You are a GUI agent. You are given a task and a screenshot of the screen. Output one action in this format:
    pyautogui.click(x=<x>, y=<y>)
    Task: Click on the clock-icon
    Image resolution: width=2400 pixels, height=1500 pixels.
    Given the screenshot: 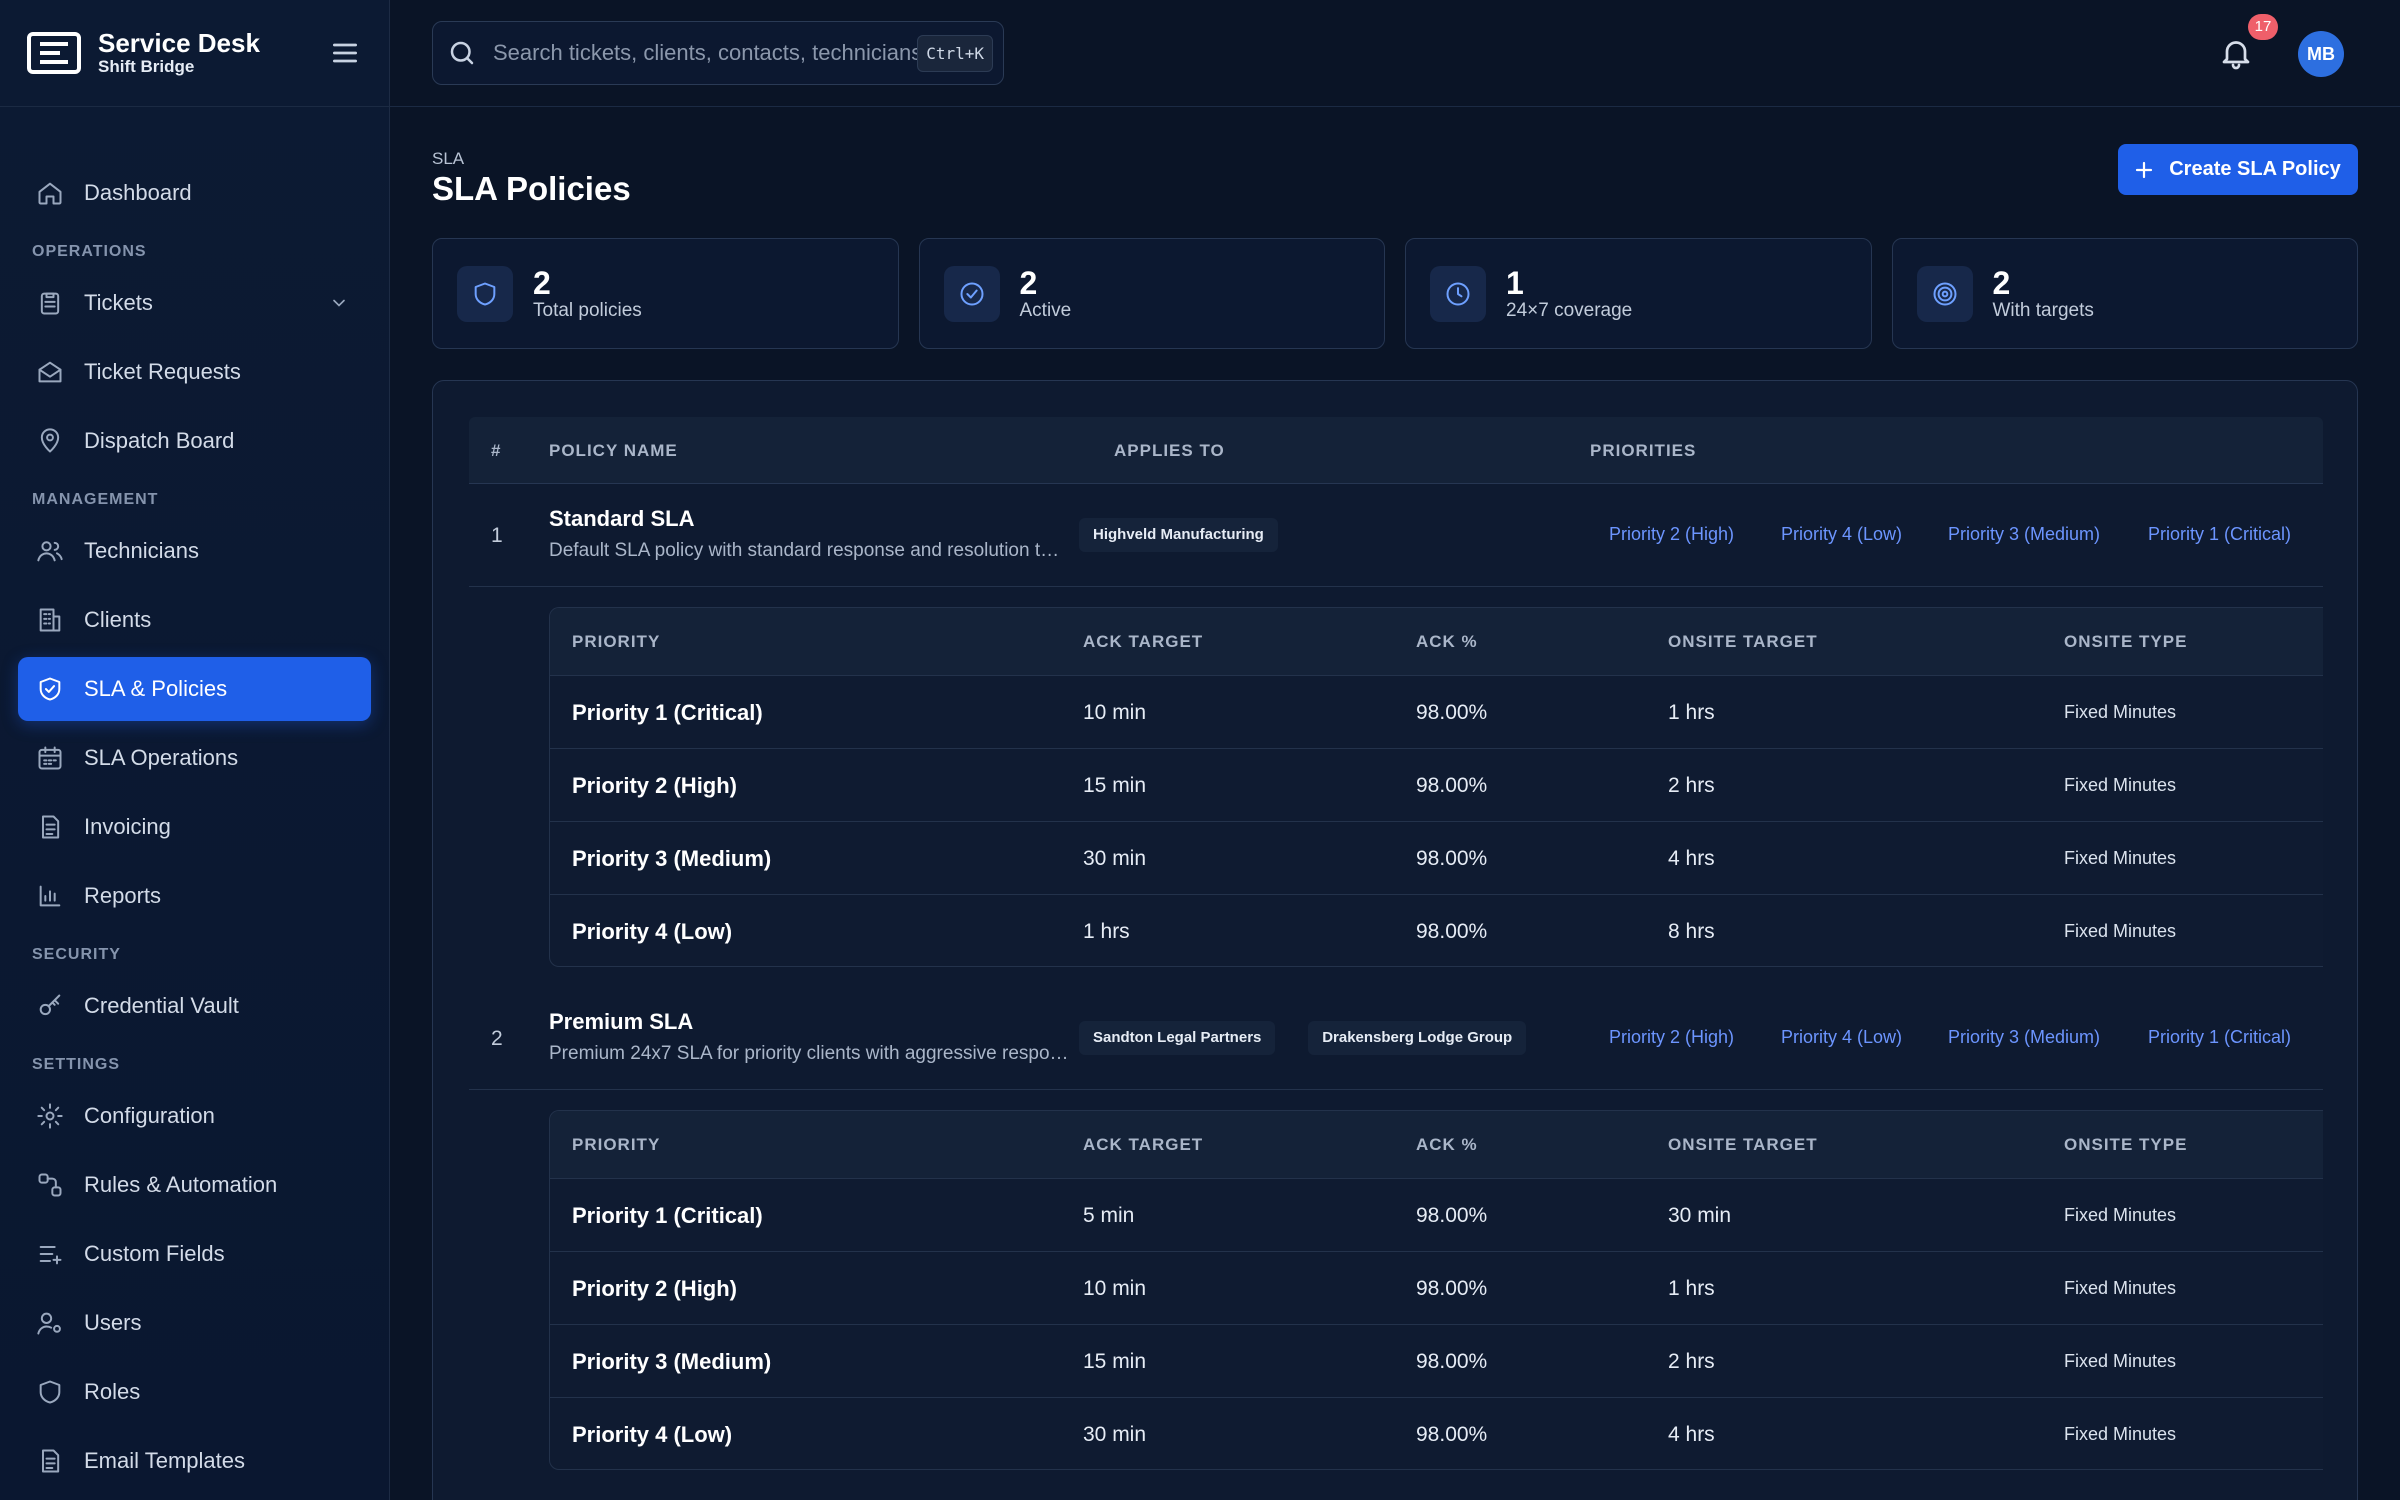 What is the action you would take?
    pyautogui.click(x=1458, y=293)
    